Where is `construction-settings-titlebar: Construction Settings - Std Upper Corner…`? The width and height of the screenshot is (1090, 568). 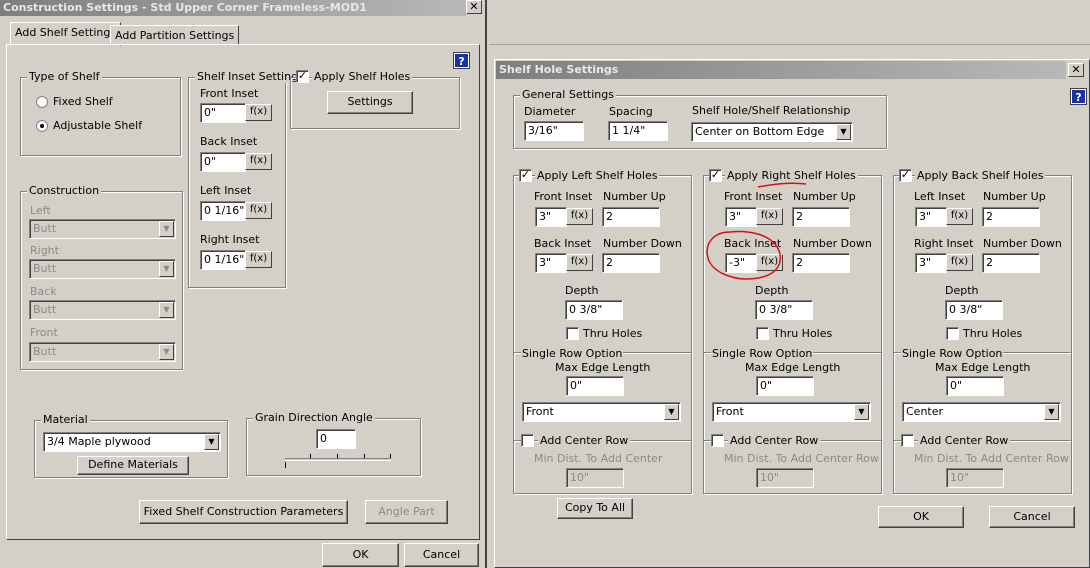 construction-settings-titlebar: Construction Settings - Std Upper Corner… is located at coordinates (233, 8).